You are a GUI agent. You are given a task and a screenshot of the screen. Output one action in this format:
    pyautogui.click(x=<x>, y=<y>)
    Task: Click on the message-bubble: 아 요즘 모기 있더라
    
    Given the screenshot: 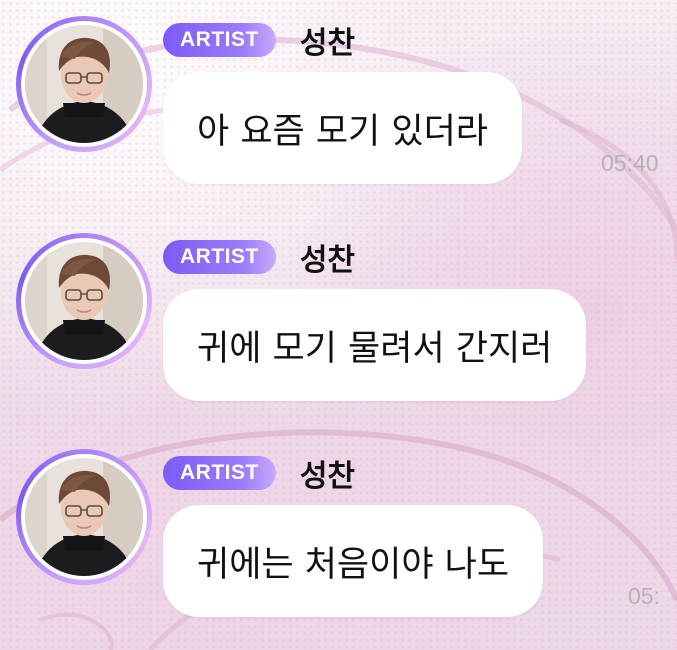 What is the action you would take?
    pyautogui.click(x=342, y=128)
    